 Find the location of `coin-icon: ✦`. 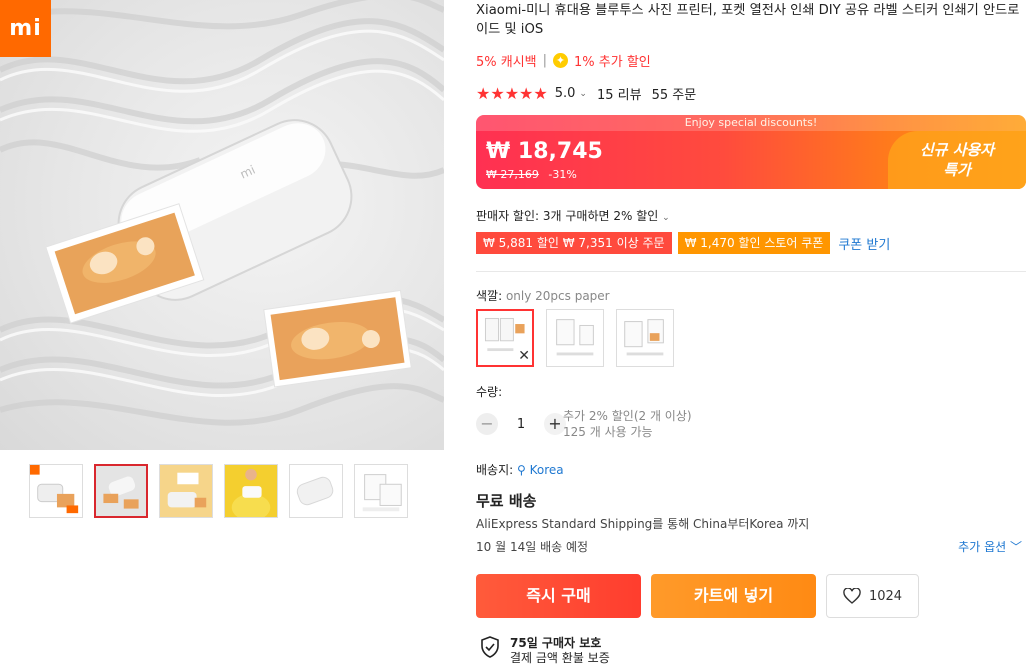

coin-icon: ✦ is located at coordinates (561, 60).